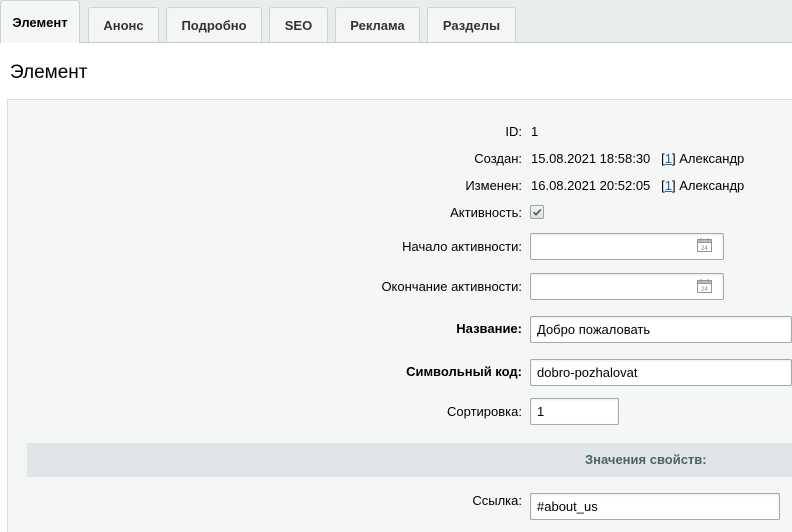 The height and width of the screenshot is (532, 792). I want to click on modified-date: 16.08.2021 20:52:05, so click(591, 185).